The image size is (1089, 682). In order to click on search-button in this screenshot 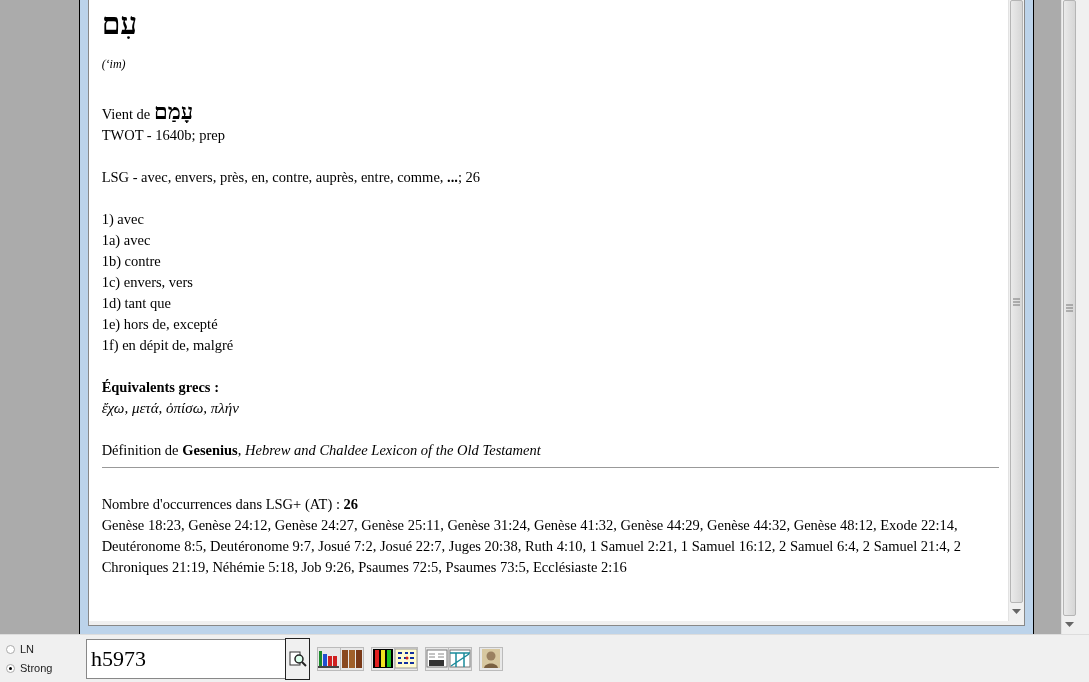, I will do `click(297, 658)`.